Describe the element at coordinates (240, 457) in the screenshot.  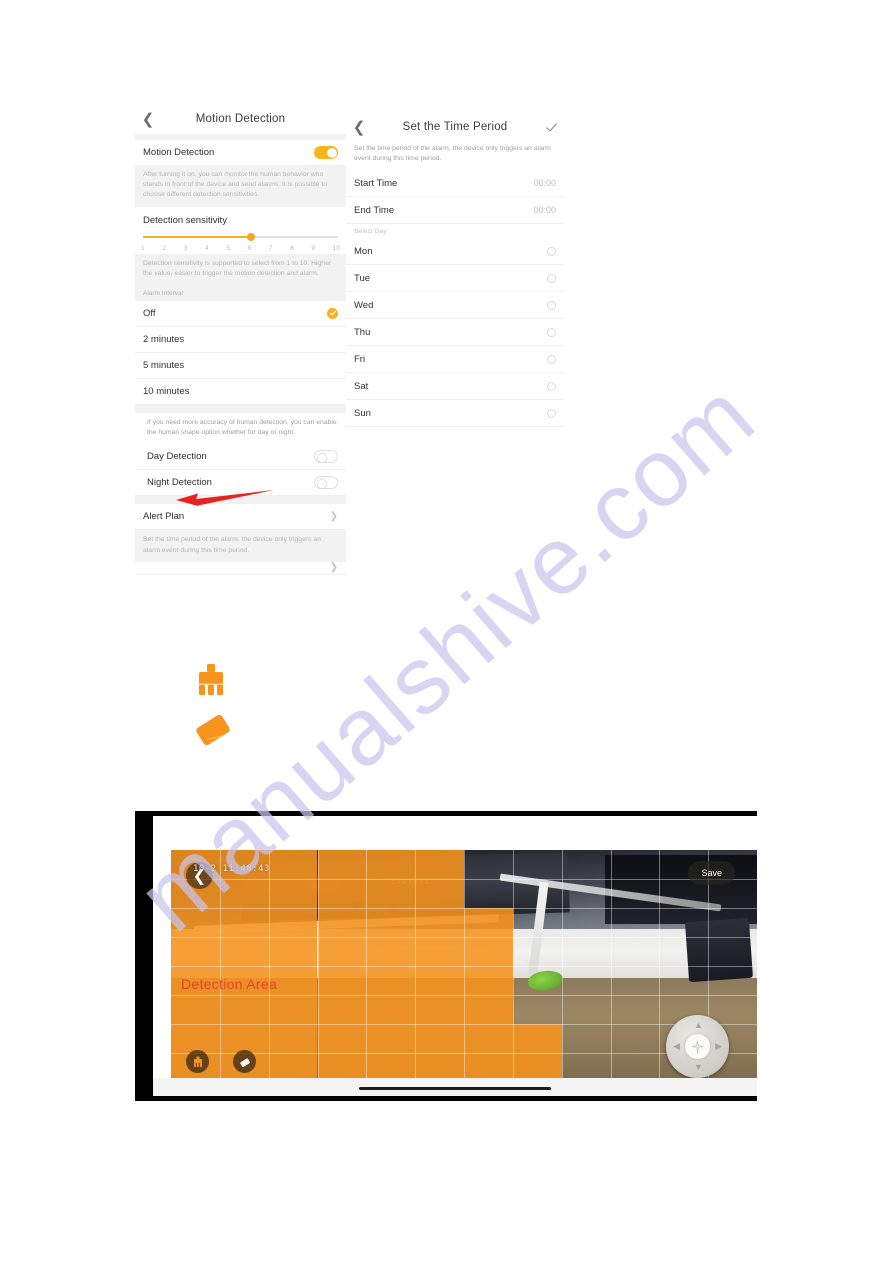
I see `human-shape-row: Day Detection` at that location.